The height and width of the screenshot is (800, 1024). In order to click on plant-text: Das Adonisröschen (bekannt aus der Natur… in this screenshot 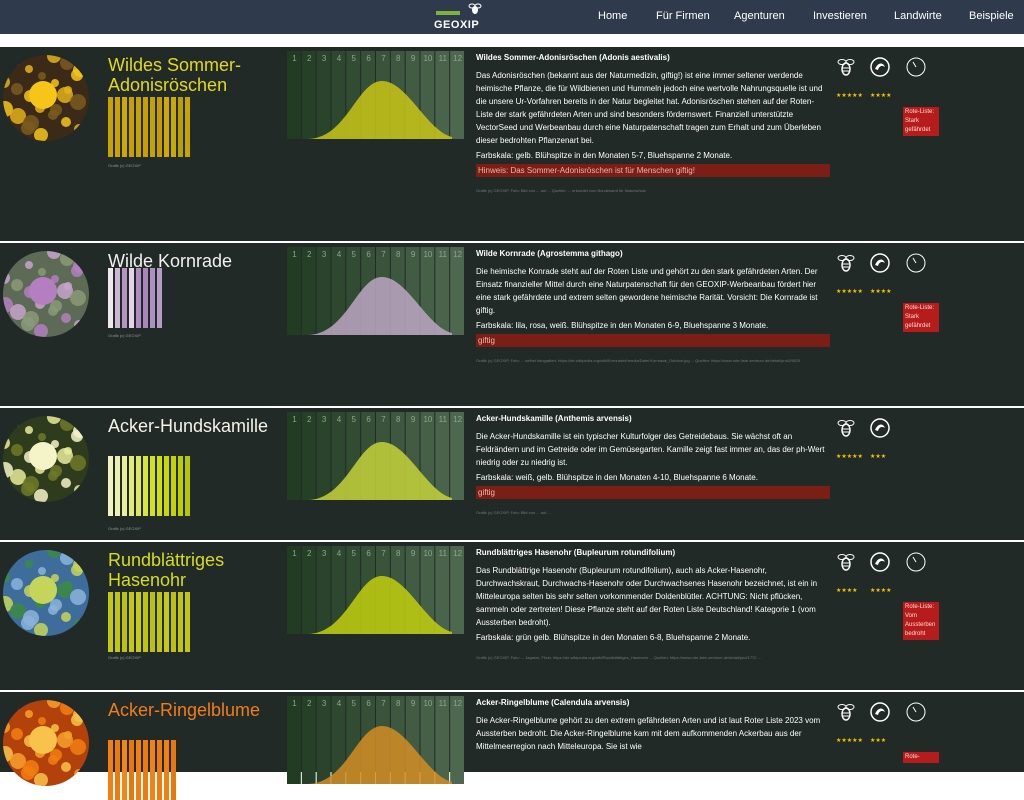, I will do `click(649, 108)`.